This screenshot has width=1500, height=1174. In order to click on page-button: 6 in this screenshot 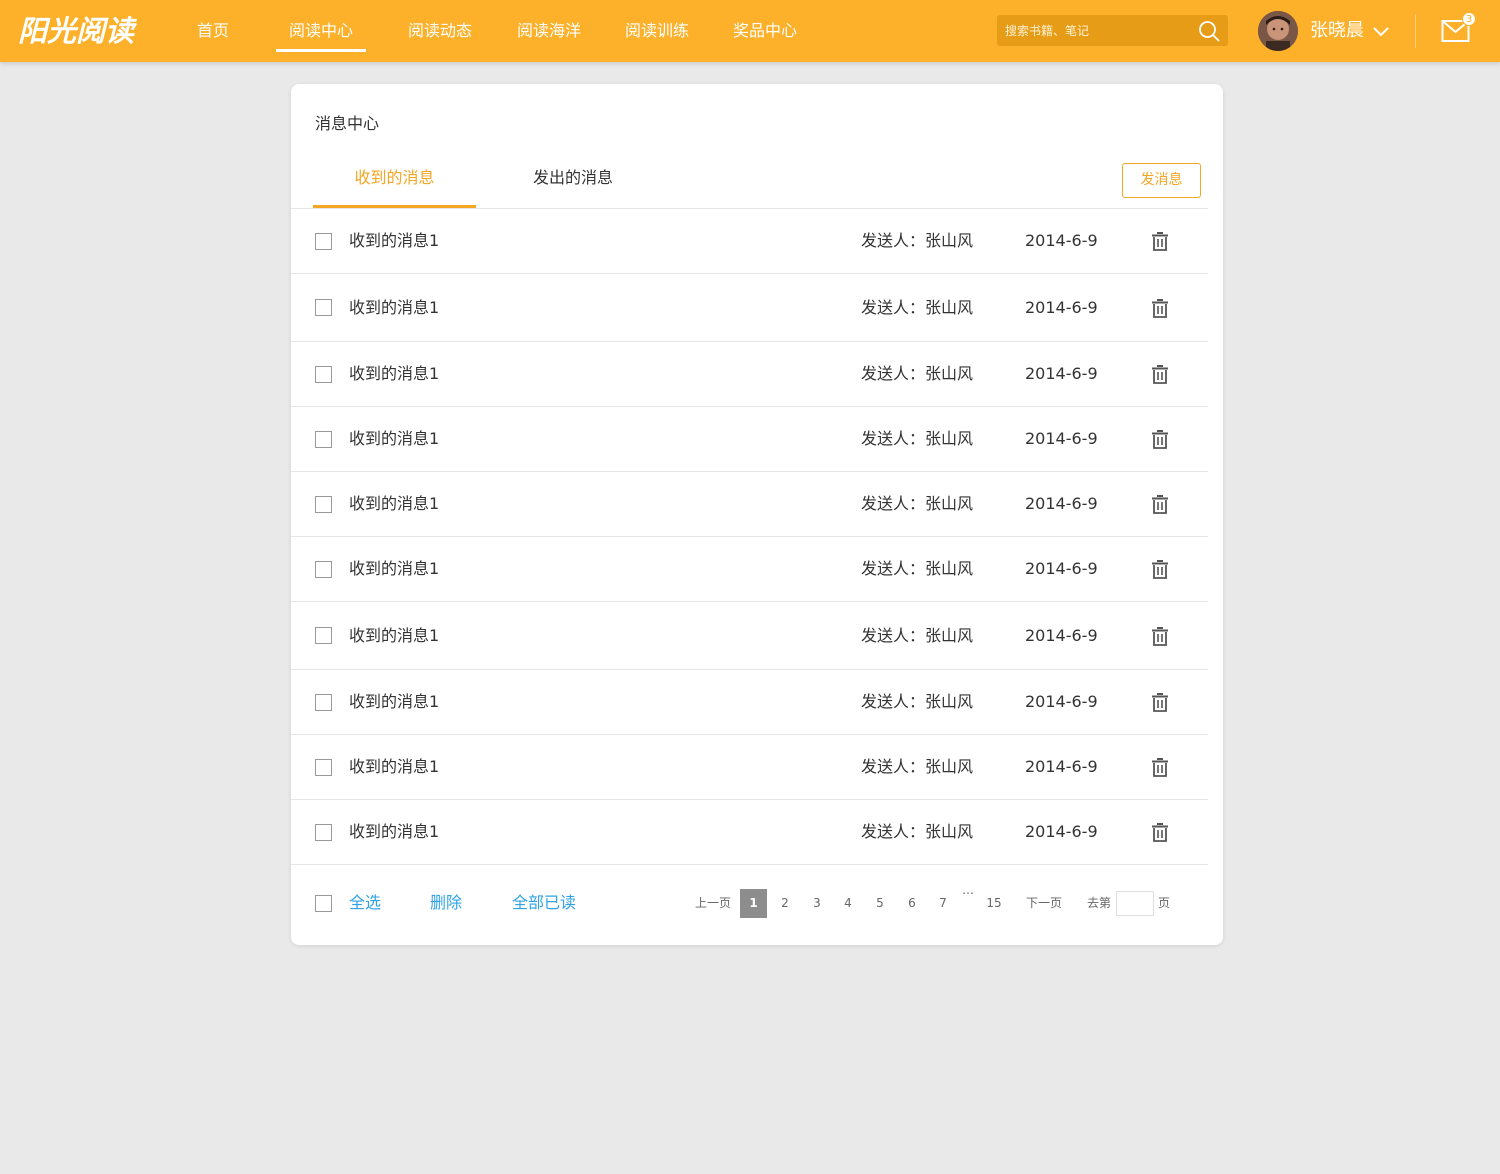, I will do `click(912, 903)`.